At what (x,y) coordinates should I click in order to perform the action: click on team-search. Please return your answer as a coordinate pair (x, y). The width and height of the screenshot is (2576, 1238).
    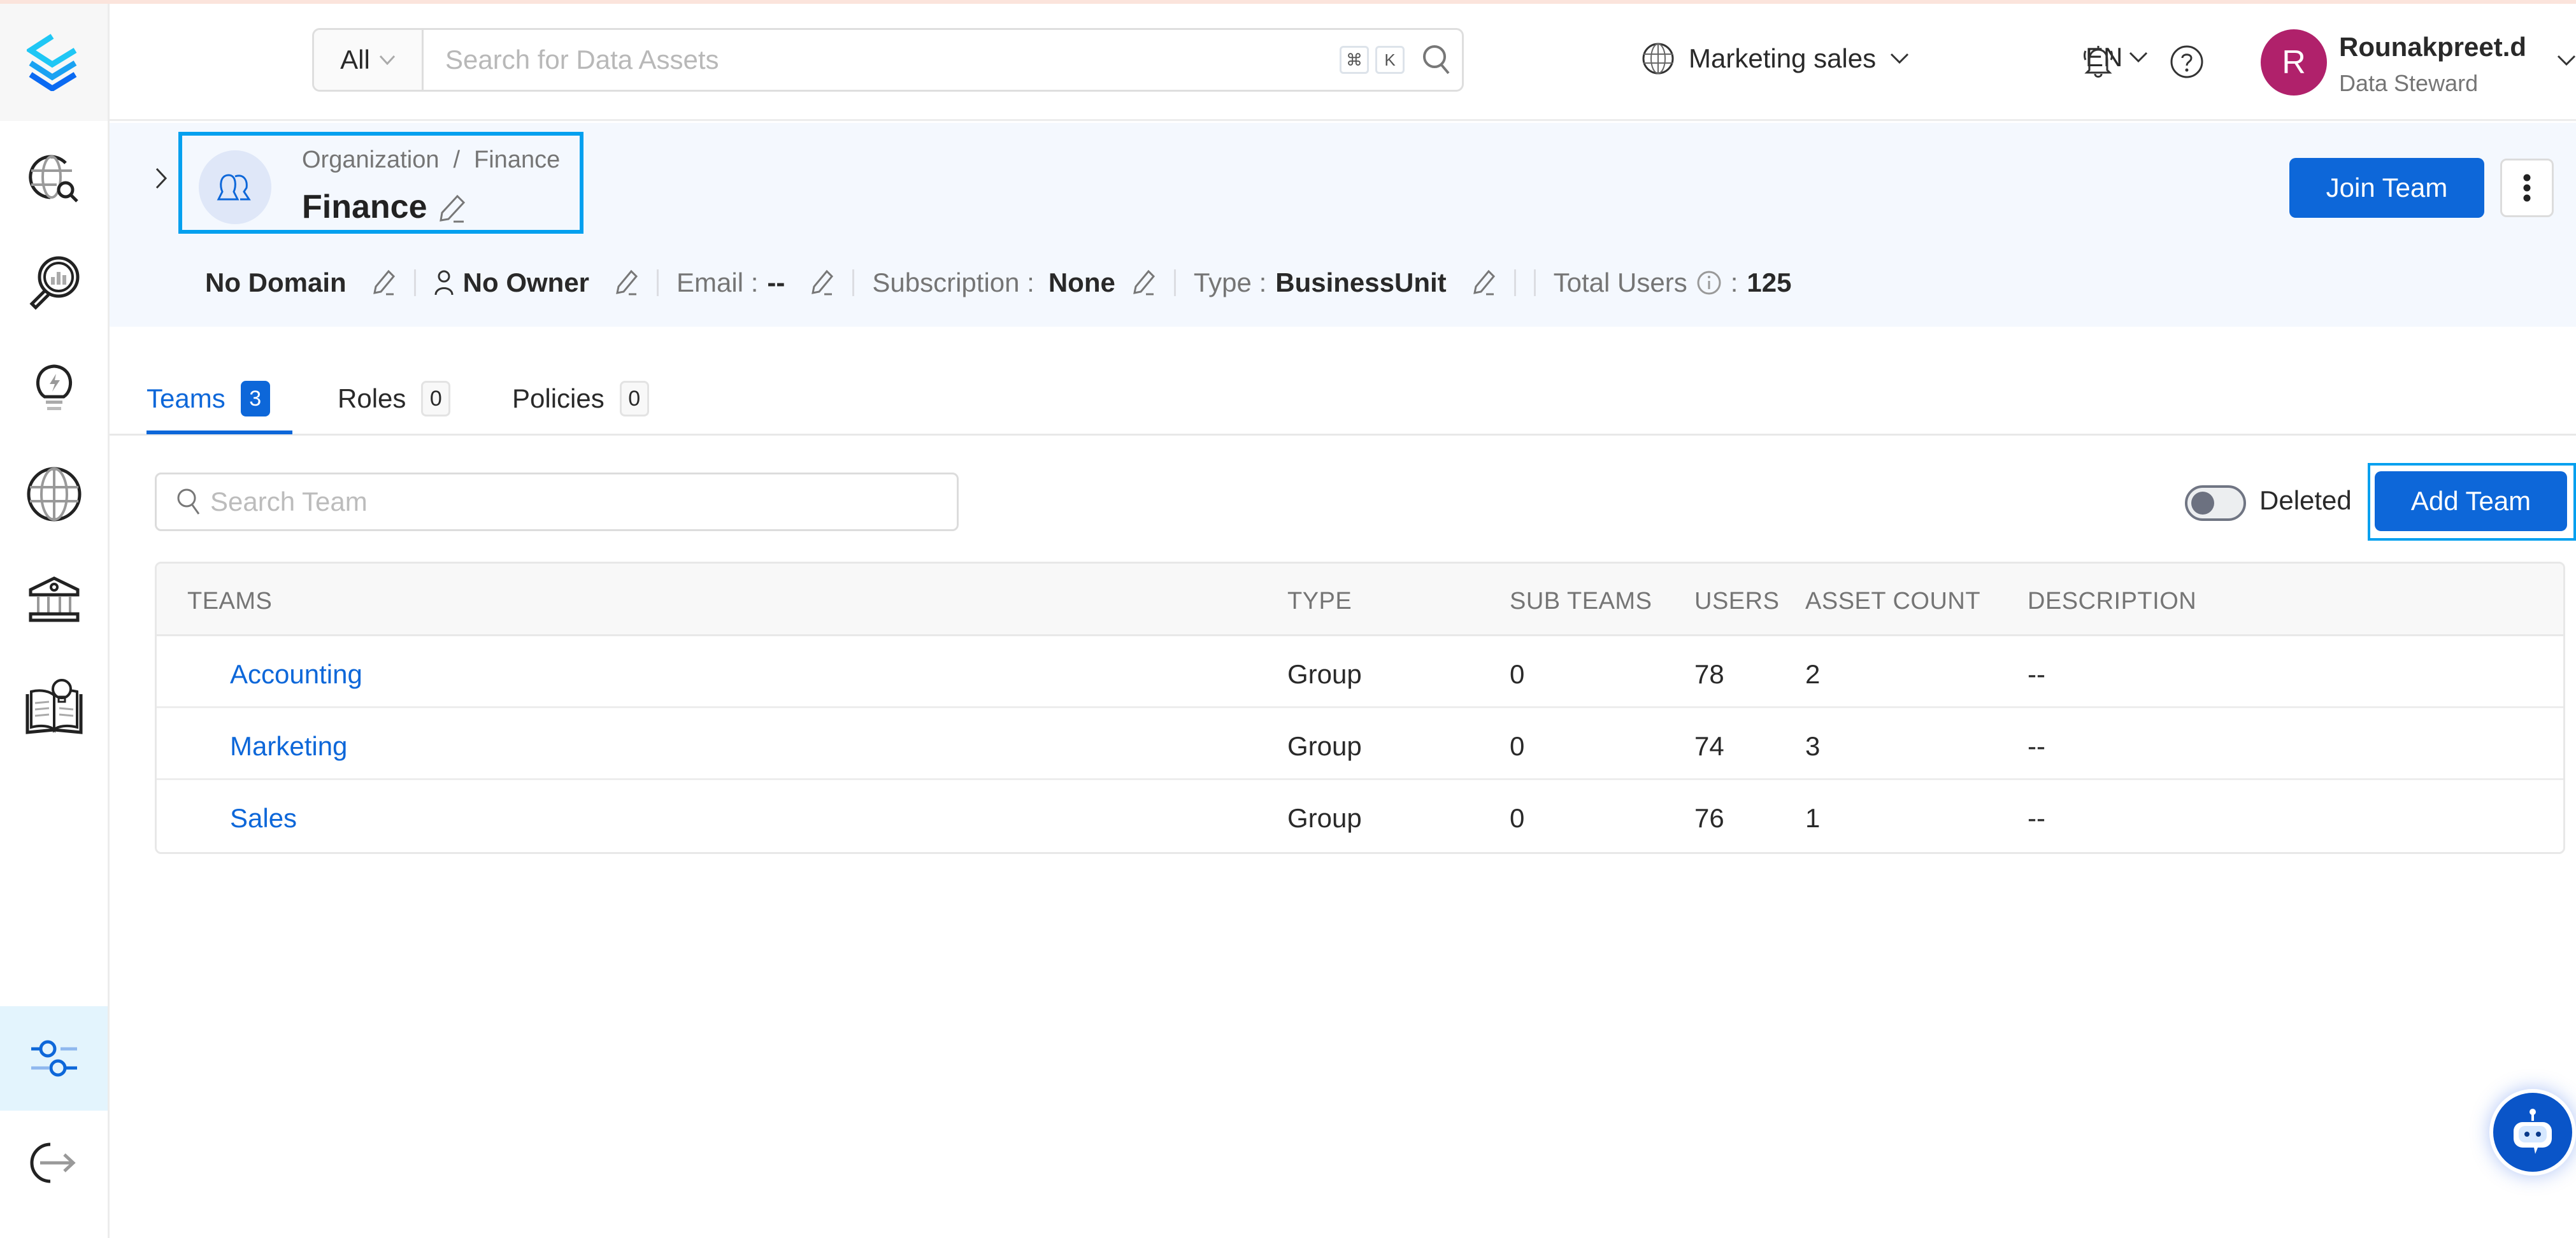
    Looking at the image, I should click on (557, 502).